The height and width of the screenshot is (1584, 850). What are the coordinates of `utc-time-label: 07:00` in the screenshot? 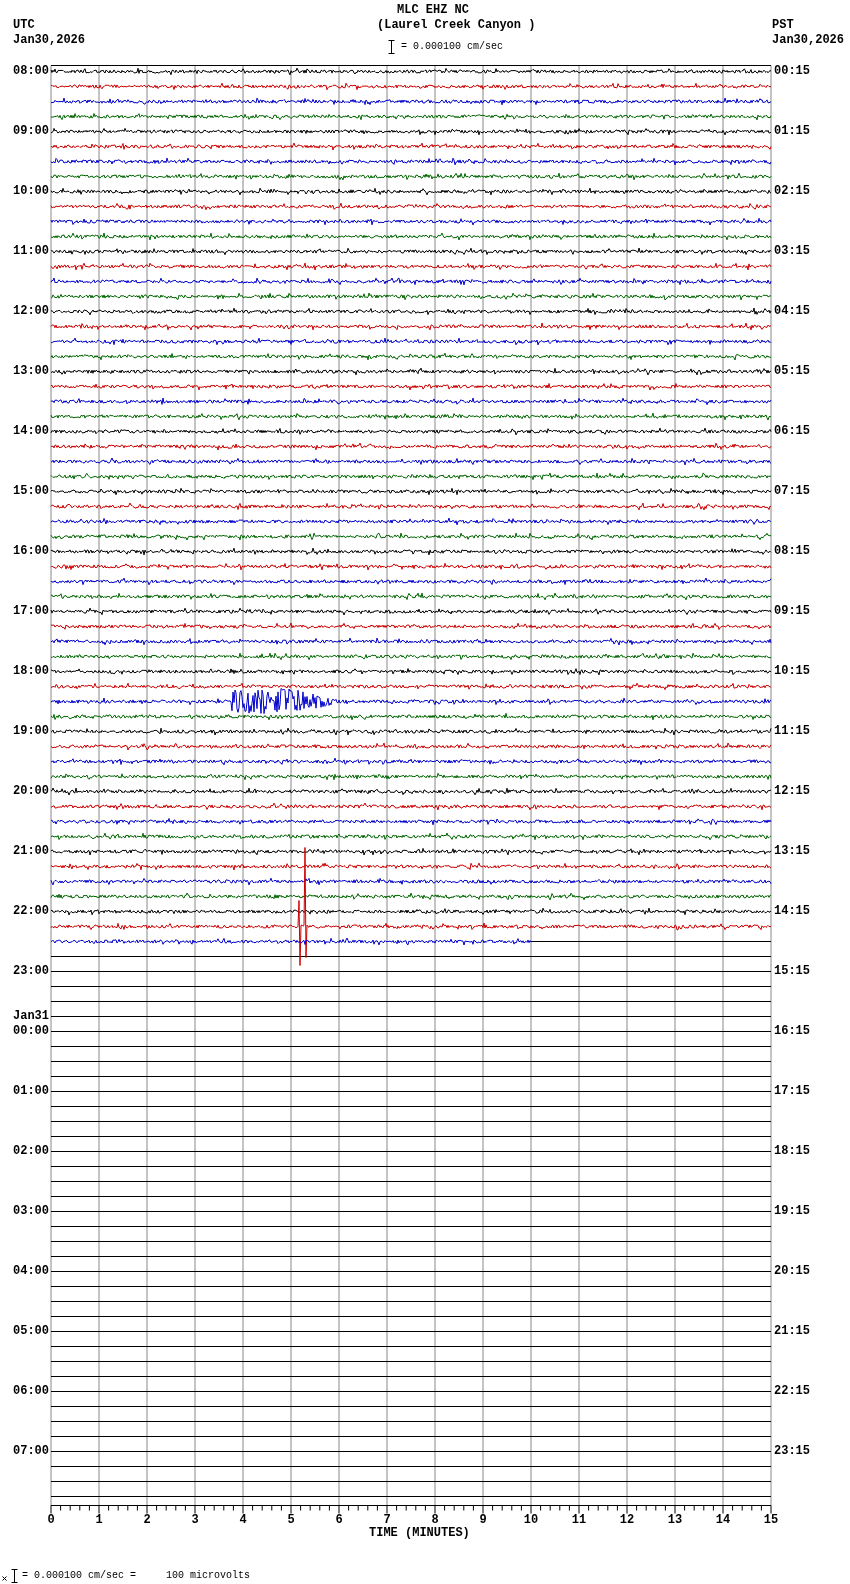 It's located at (31, 1450).